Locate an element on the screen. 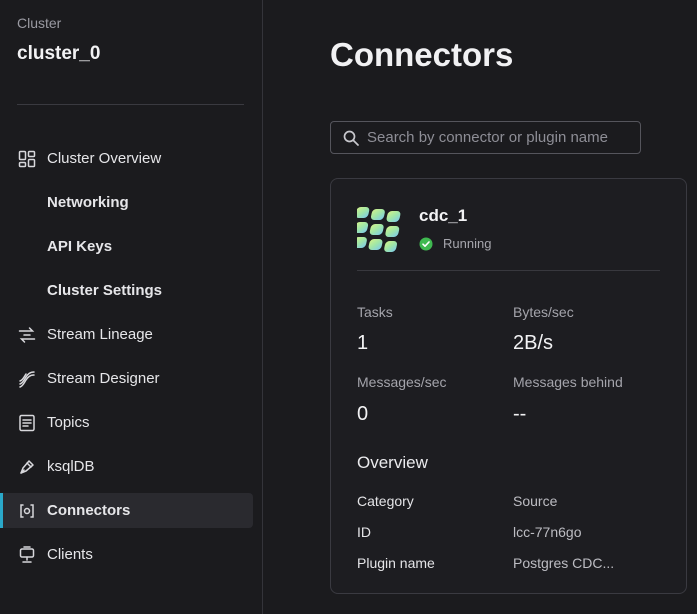 The width and height of the screenshot is (697, 614). sidebar-item-stream-lineage: Stream Lineage is located at coordinates (126, 334).